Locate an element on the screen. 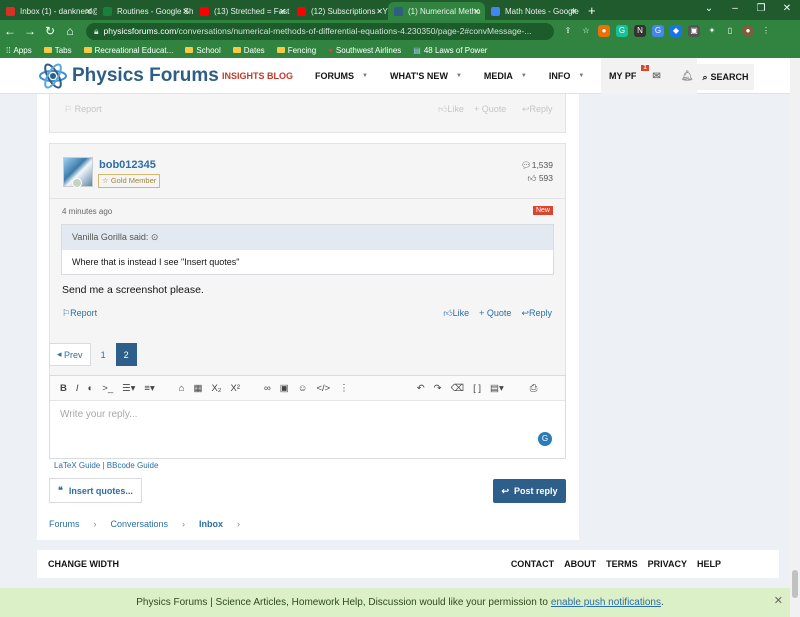 This screenshot has height=617, width=800. bold-icon: B is located at coordinates (63, 388).